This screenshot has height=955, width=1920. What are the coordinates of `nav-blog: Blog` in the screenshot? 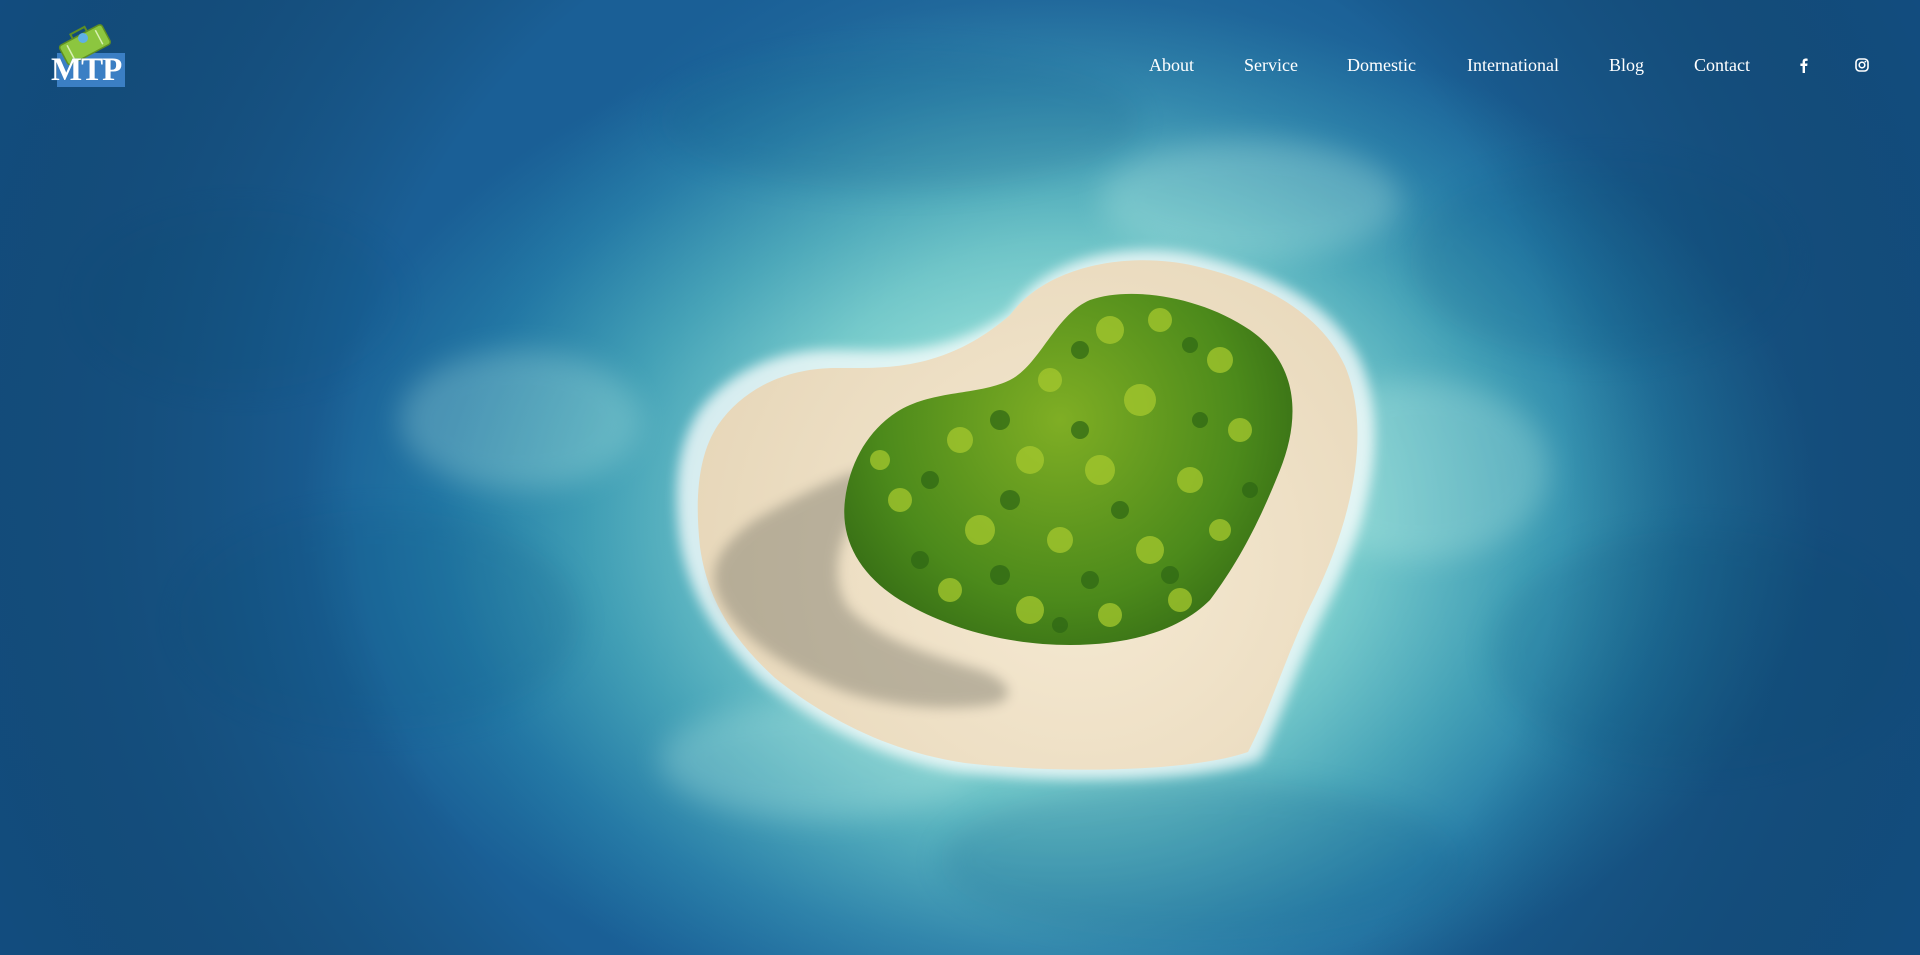 It's located at (1626, 65).